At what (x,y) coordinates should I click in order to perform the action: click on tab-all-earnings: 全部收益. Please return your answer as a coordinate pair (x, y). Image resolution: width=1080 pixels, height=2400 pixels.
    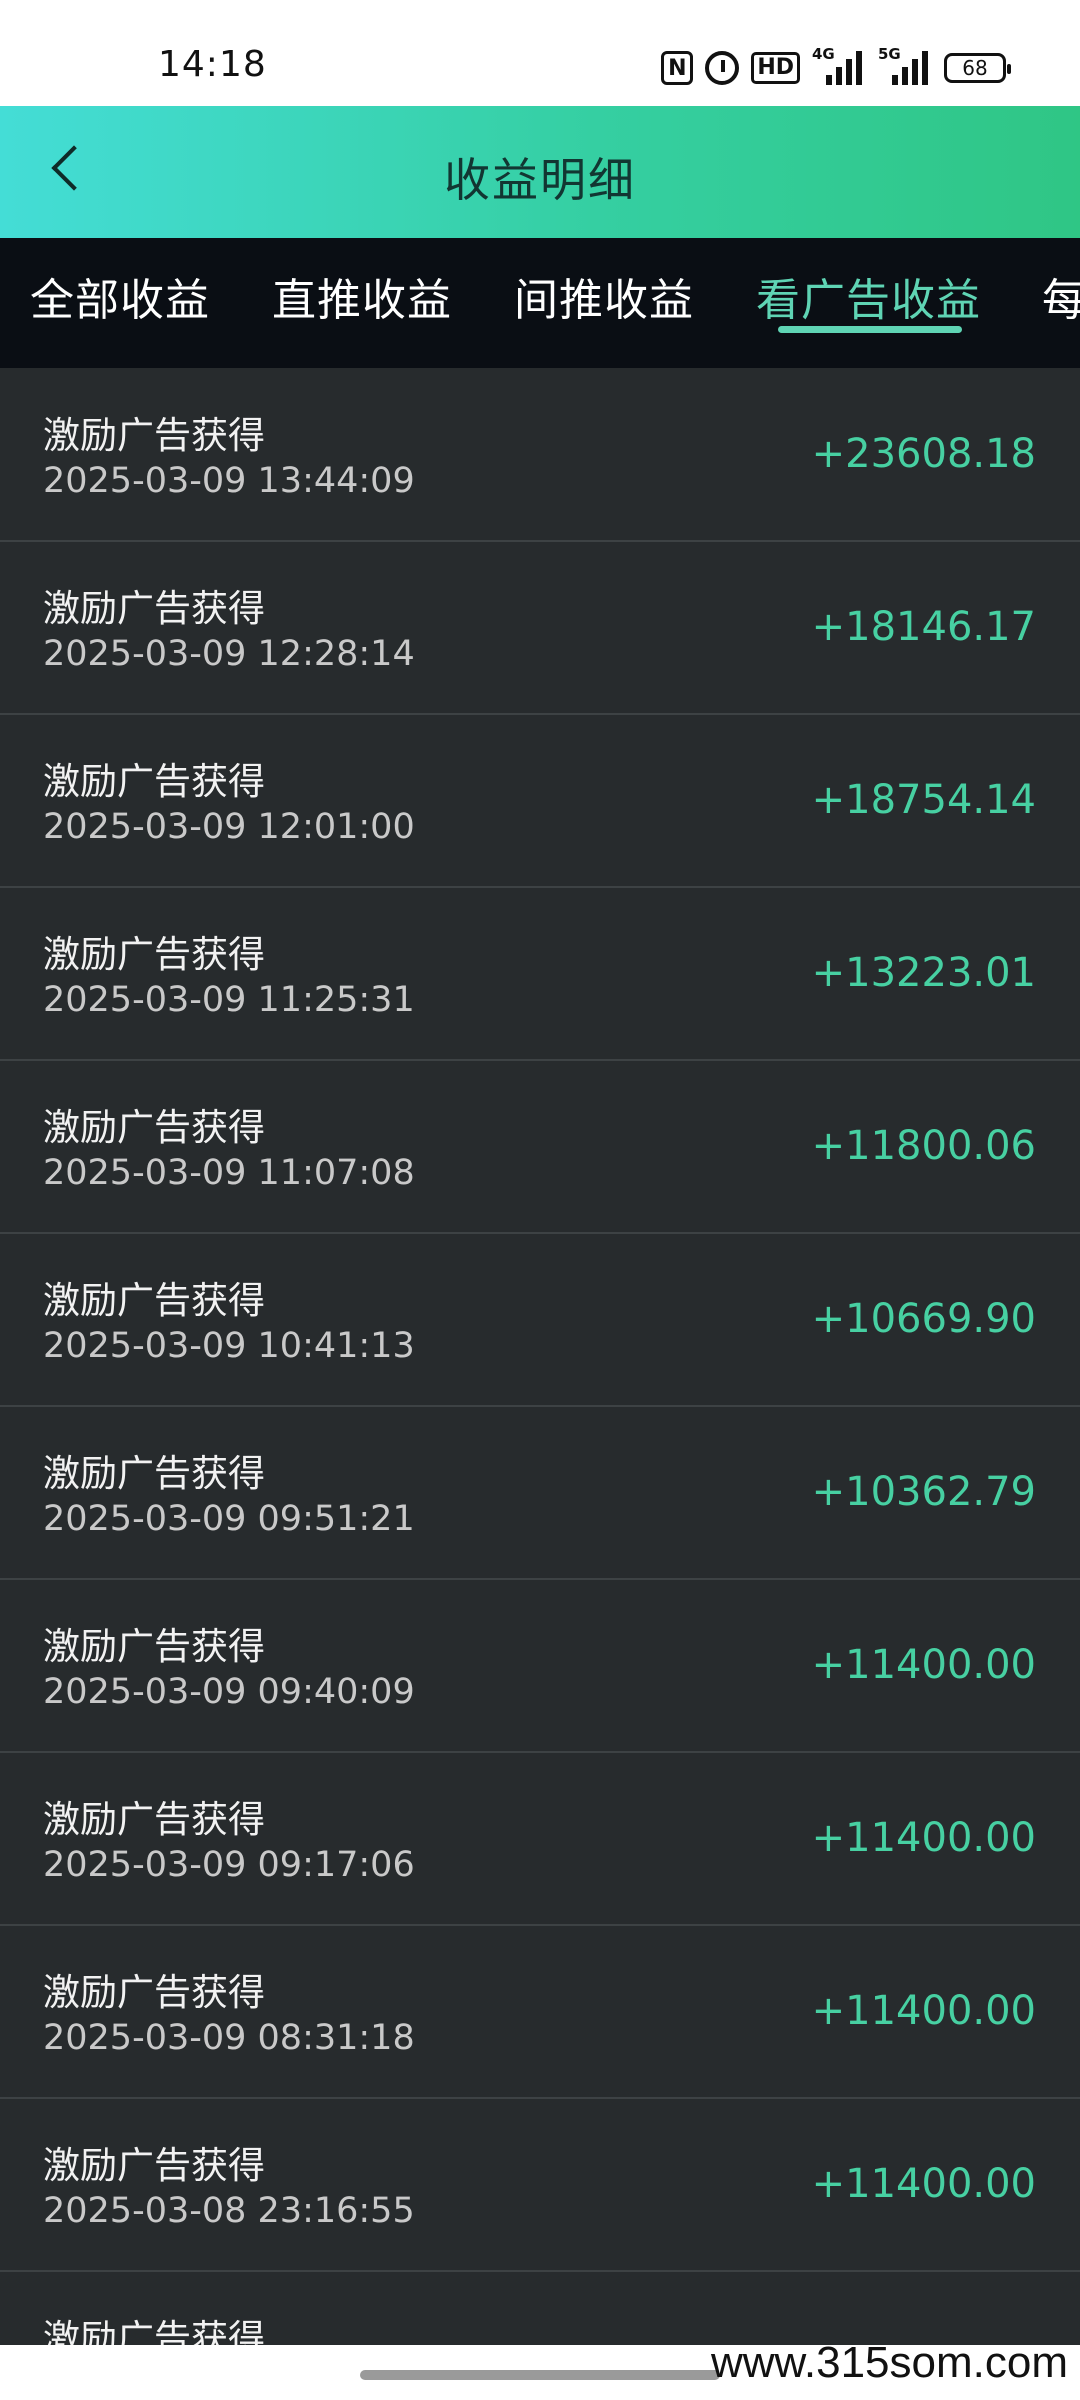
    Looking at the image, I should click on (120, 296).